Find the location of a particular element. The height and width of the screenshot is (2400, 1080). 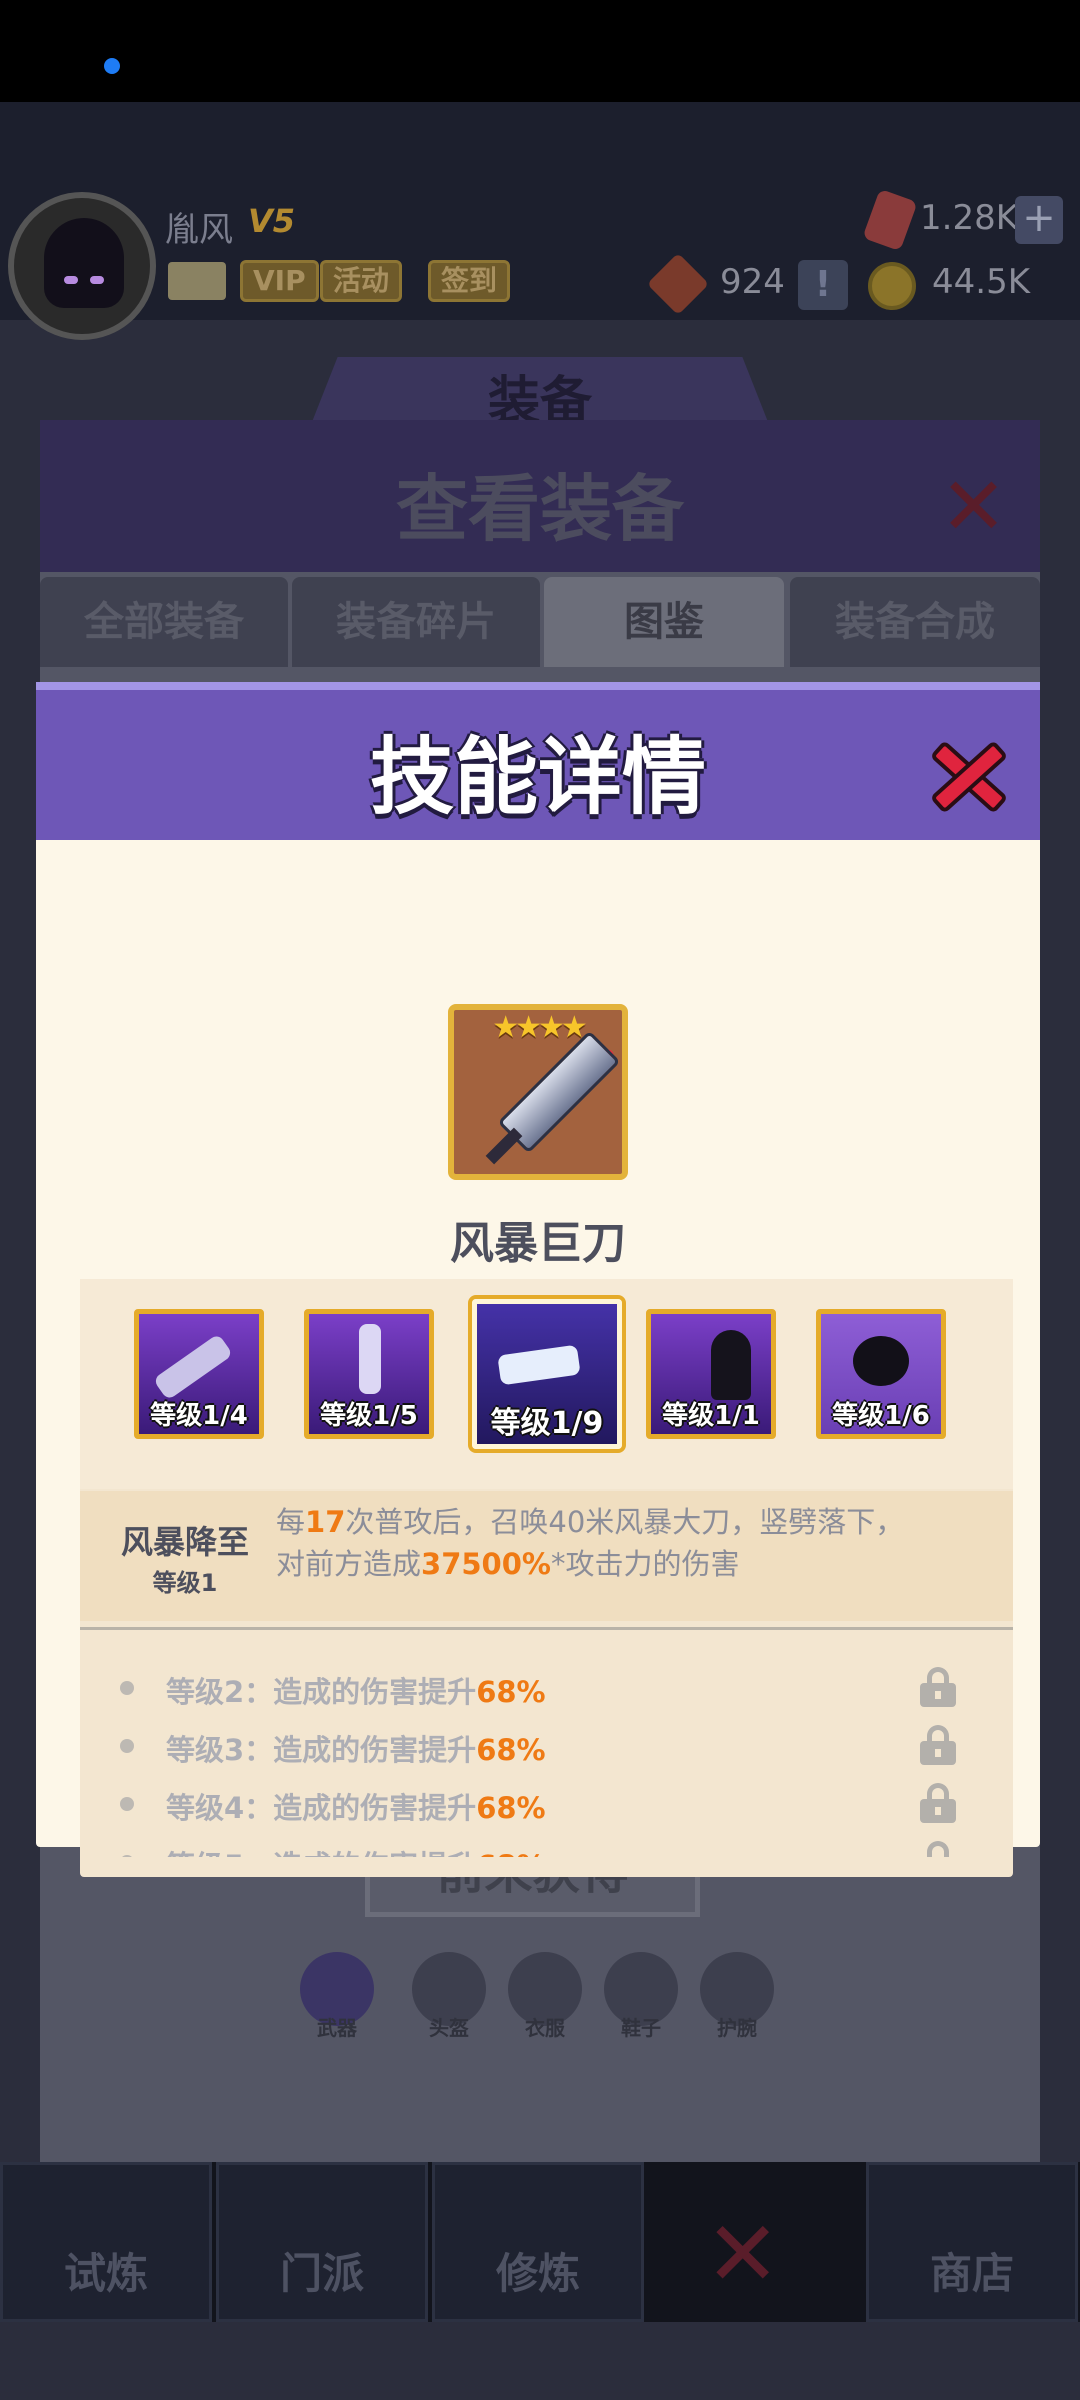

status-bar is located at coordinates (540, 51).